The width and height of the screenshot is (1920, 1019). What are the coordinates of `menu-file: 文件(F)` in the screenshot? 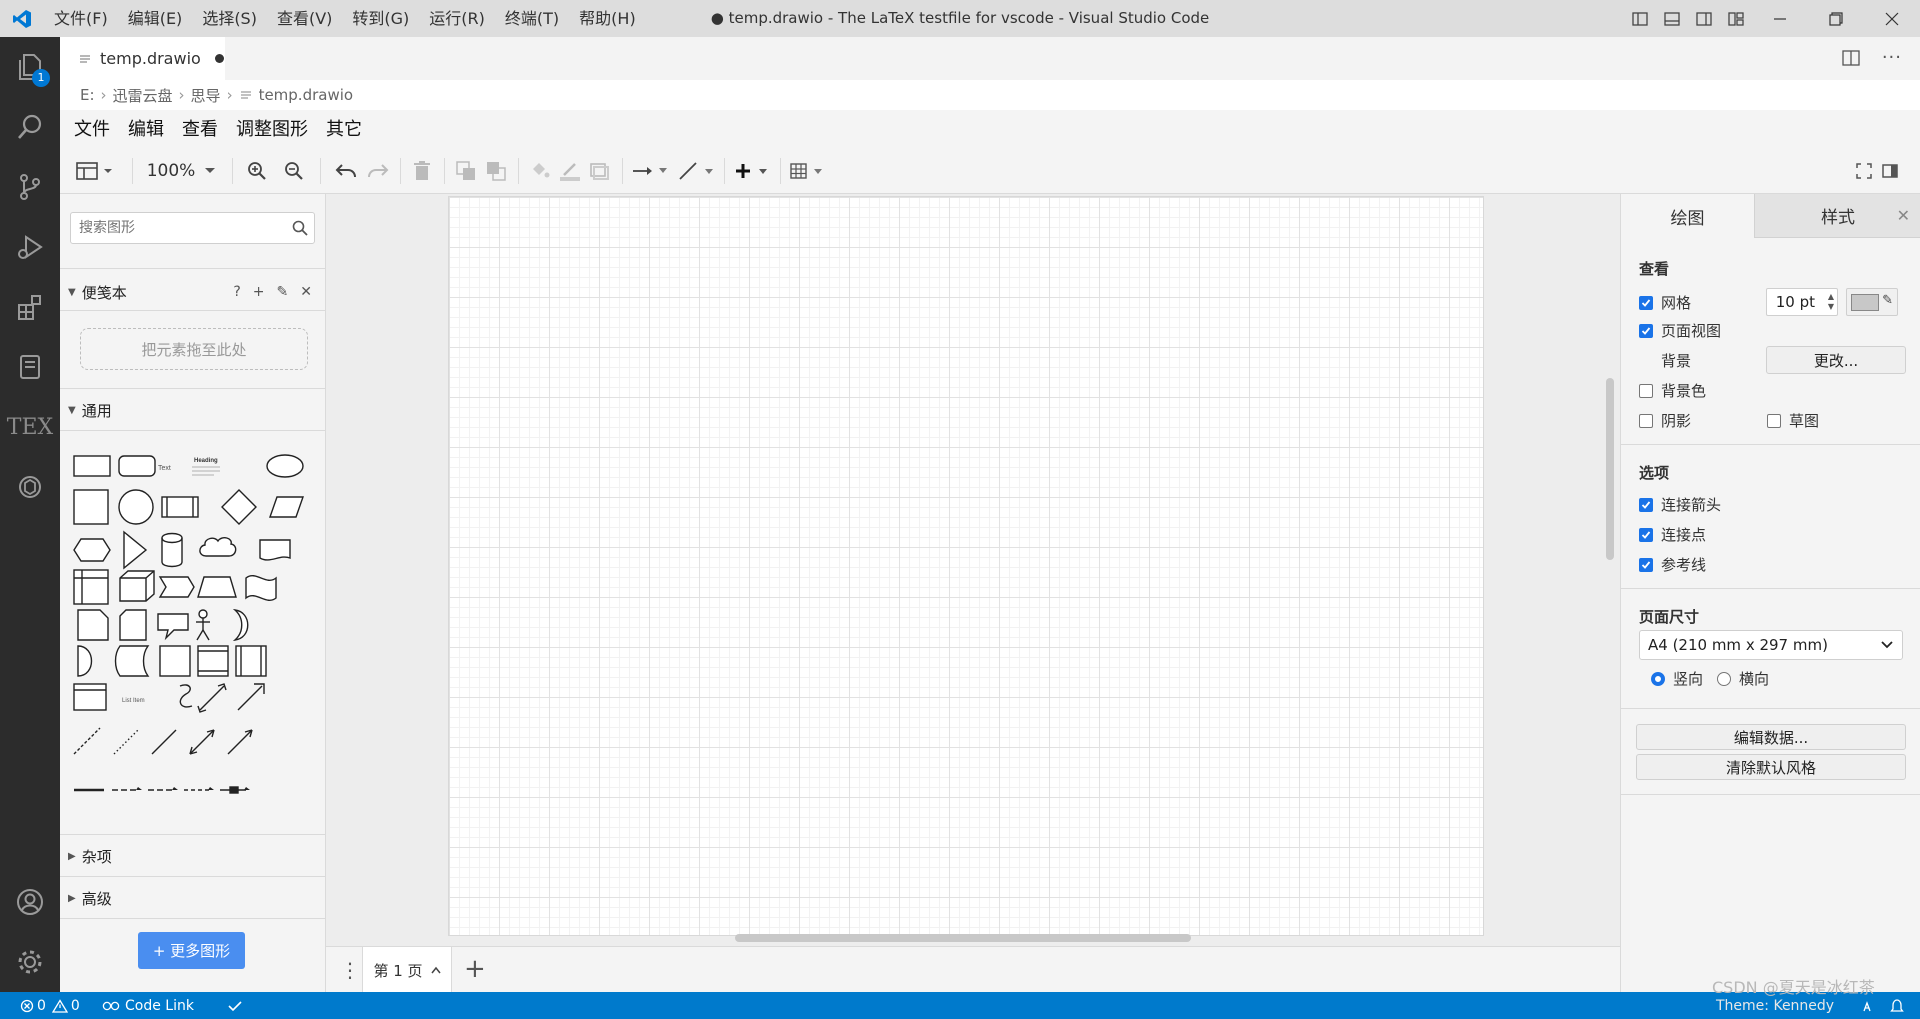 It's located at (81, 18).